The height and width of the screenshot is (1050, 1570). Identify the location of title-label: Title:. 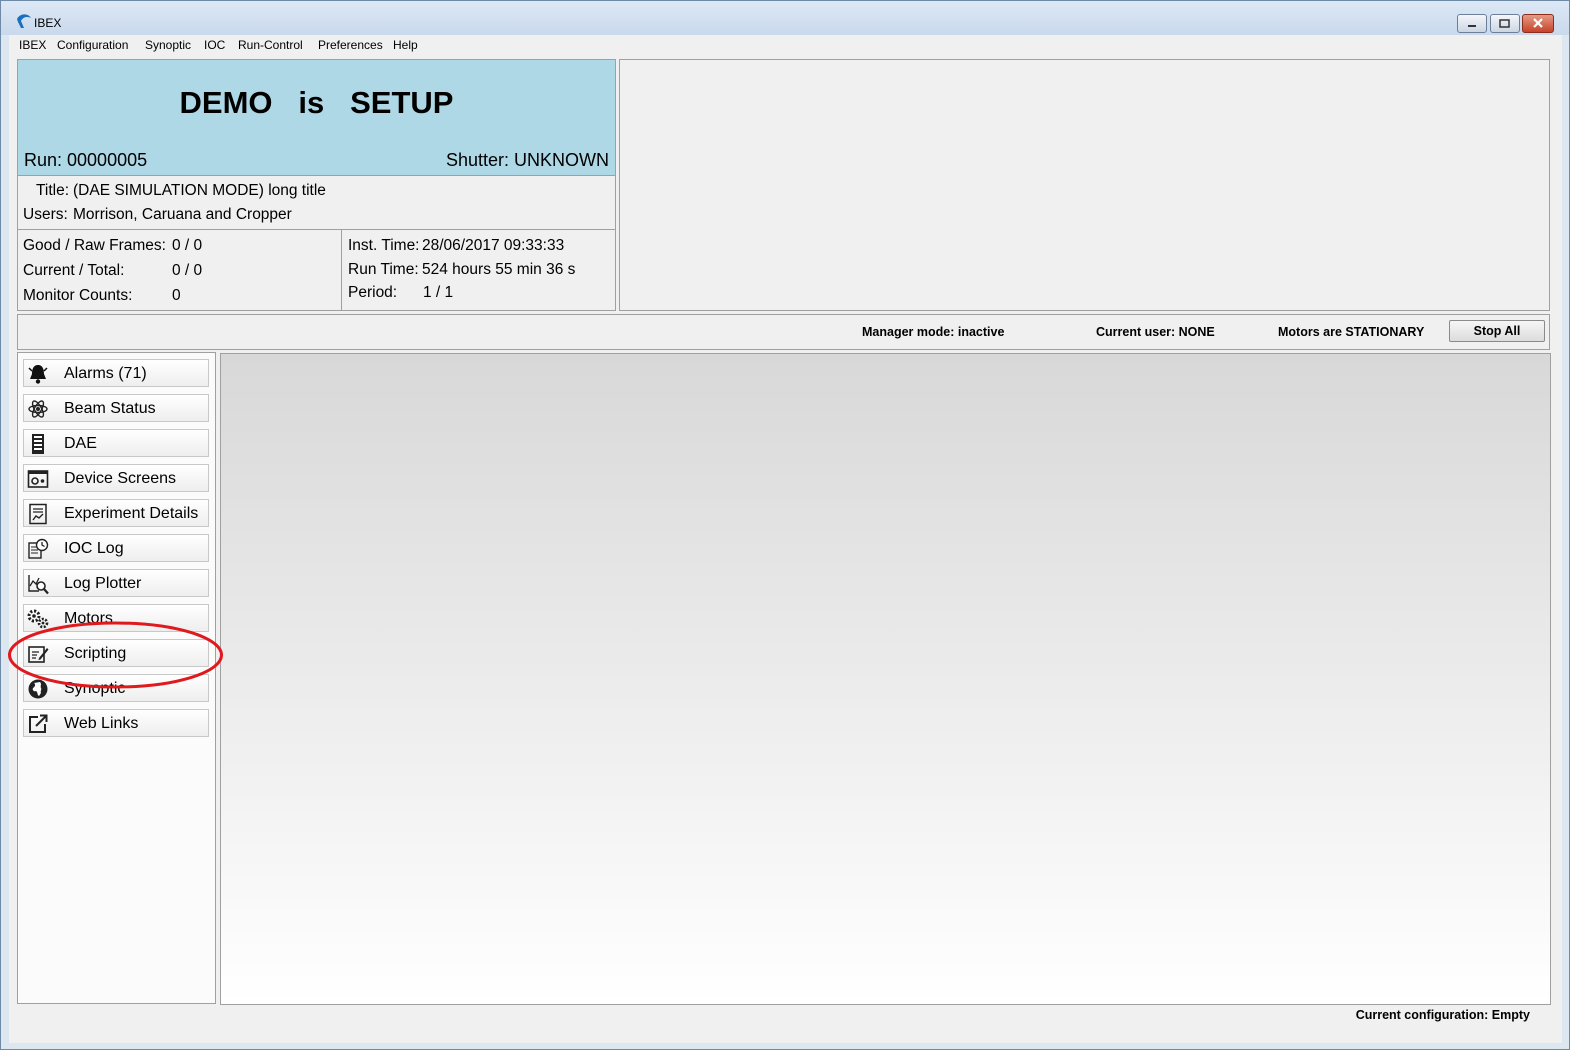
(53, 190).